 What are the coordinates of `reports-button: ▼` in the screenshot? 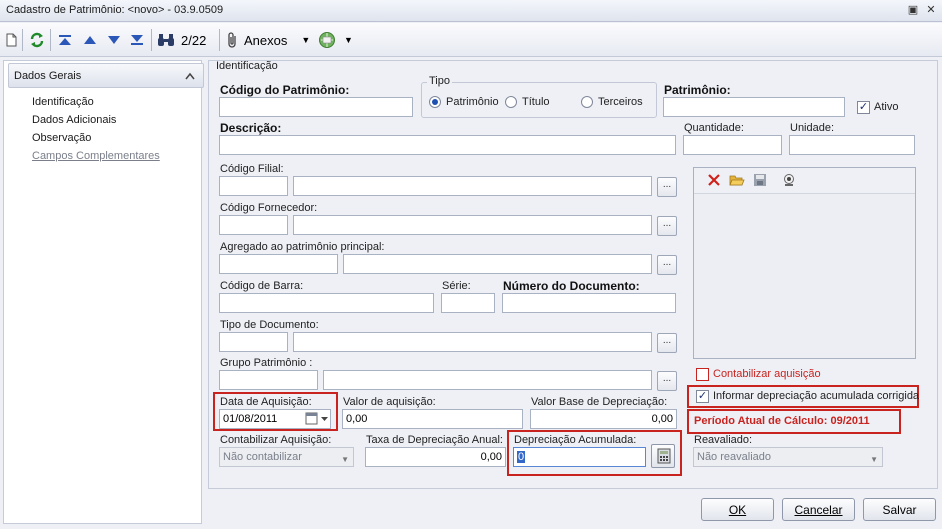 It's located at (338, 40).